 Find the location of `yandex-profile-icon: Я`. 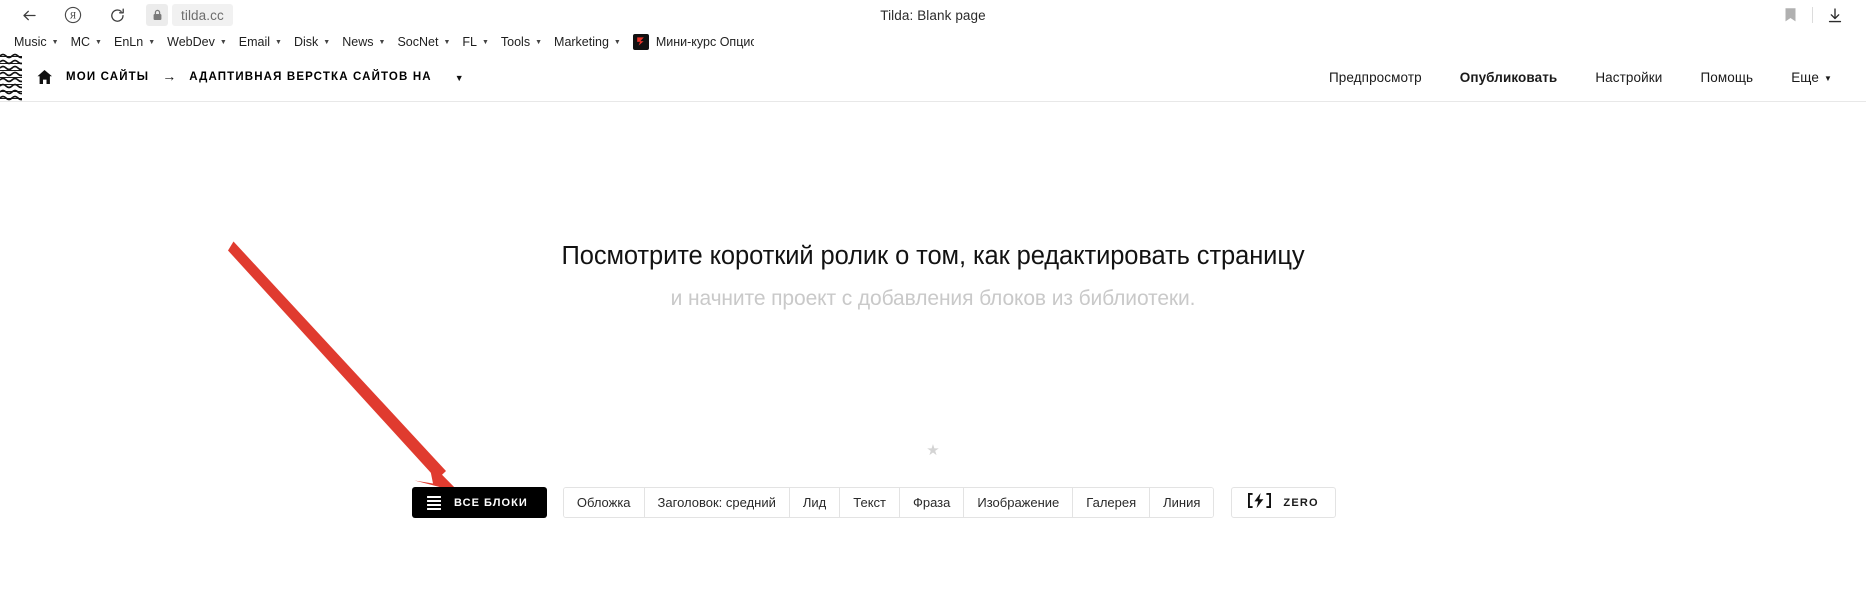

yandex-profile-icon: Я is located at coordinates (73, 15).